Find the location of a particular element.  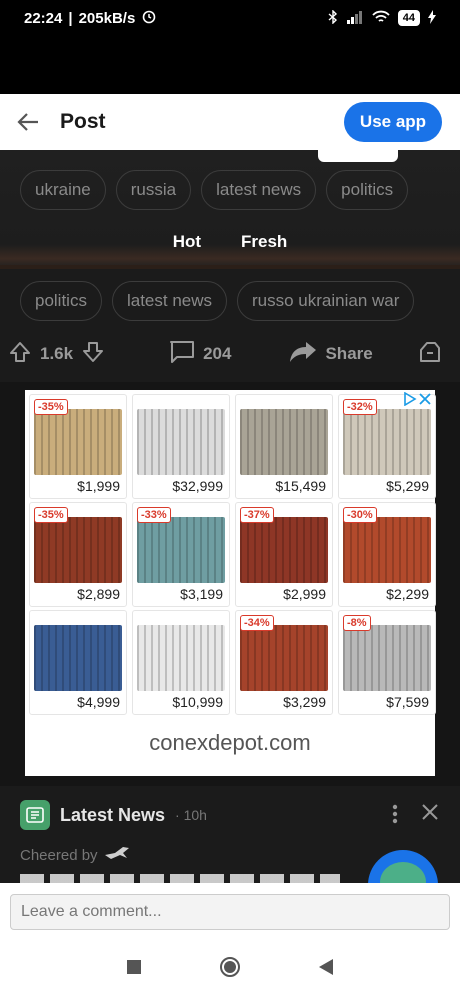

status-speed: 205kB/s is located at coordinates (107, 18).